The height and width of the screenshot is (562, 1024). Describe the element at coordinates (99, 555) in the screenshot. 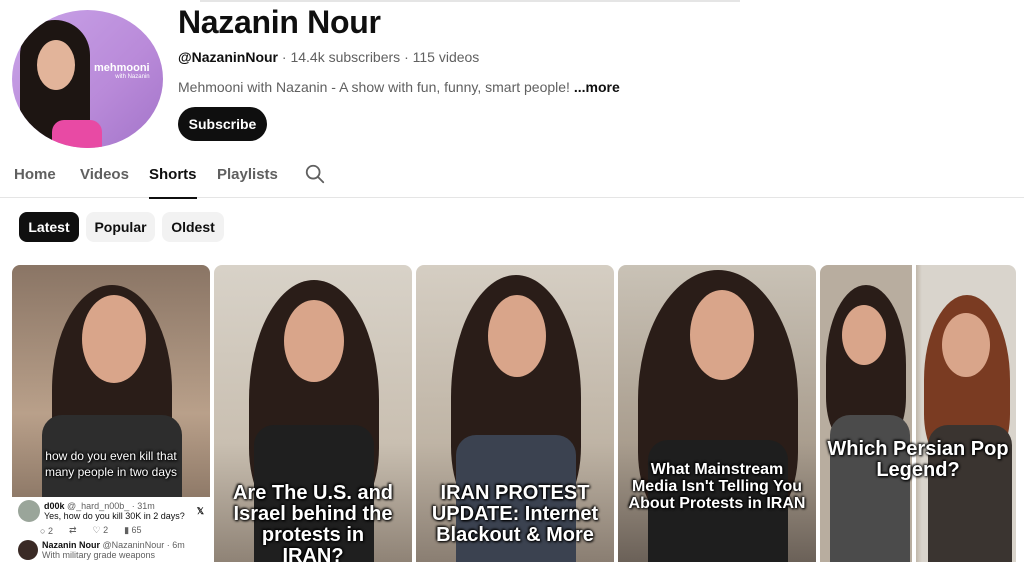

I see `reply-text: With military grade weapons` at that location.